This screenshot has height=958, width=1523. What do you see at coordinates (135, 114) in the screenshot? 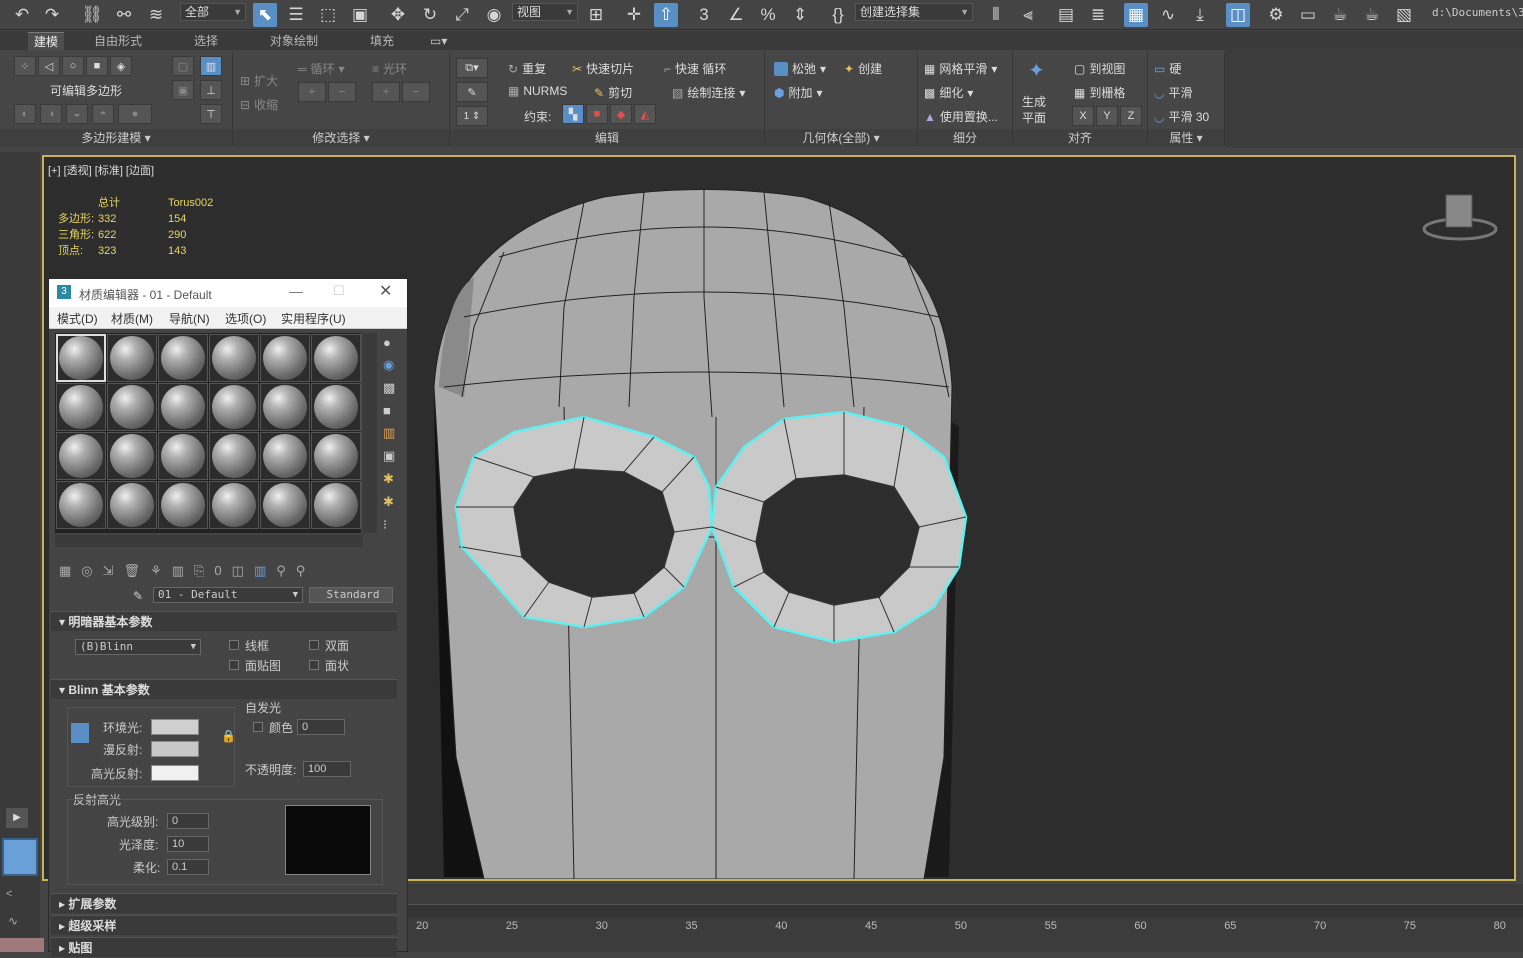
I see `preserve-uv-icon: ●` at bounding box center [135, 114].